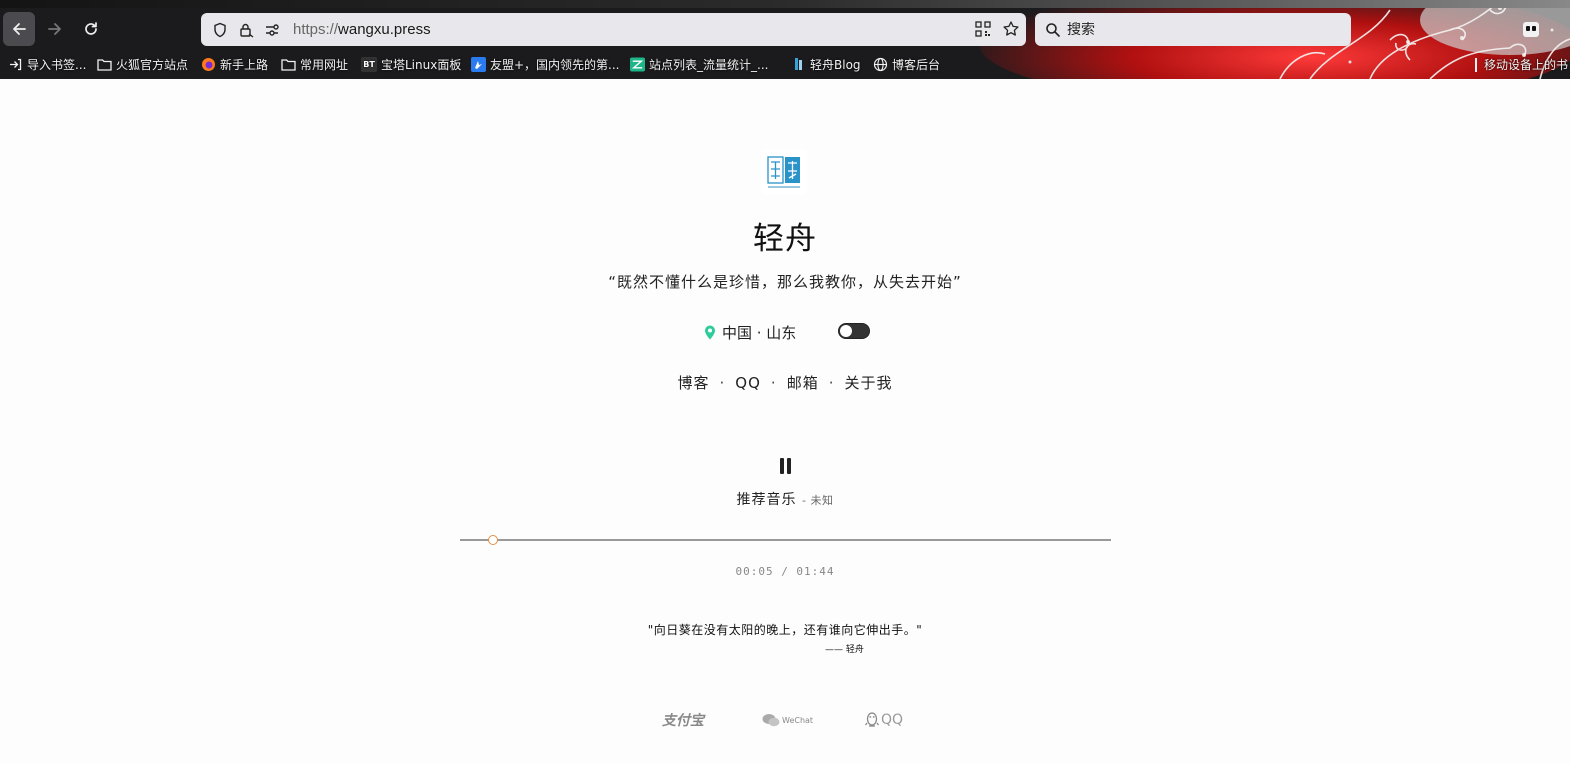 This screenshot has height=764, width=1570. I want to click on qq-penguin-icon, so click(872, 719).